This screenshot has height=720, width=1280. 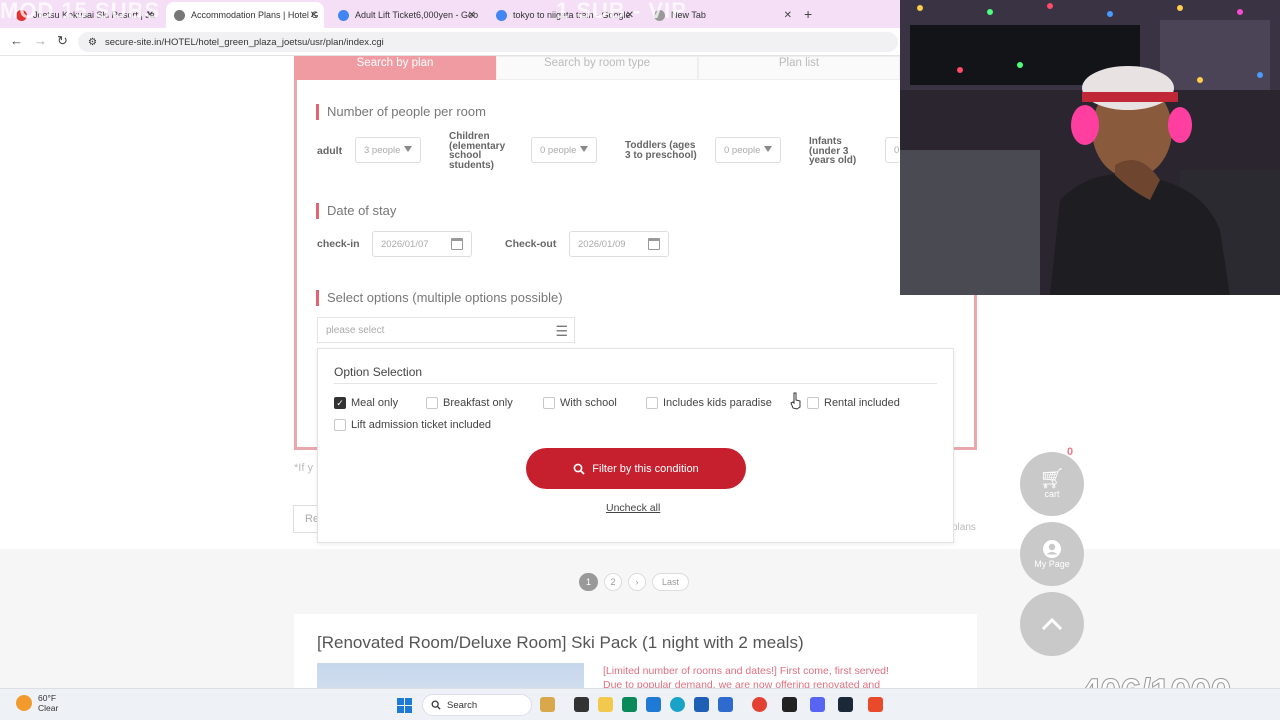 I want to click on last-page-button: Last, so click(x=670, y=582).